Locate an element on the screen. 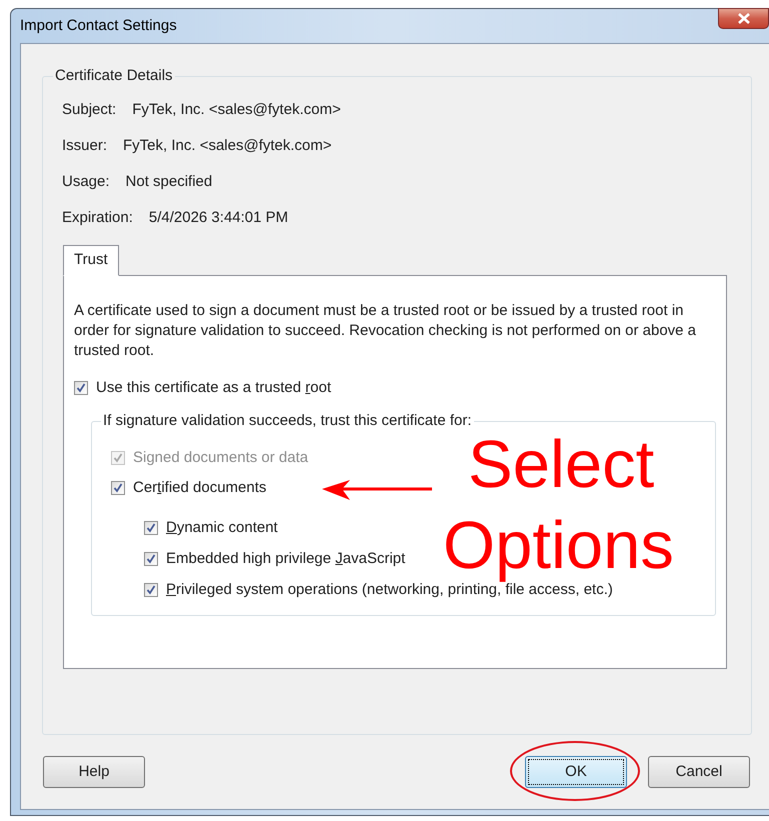 The height and width of the screenshot is (821, 769). field-value: Not specified is located at coordinates (169, 182).